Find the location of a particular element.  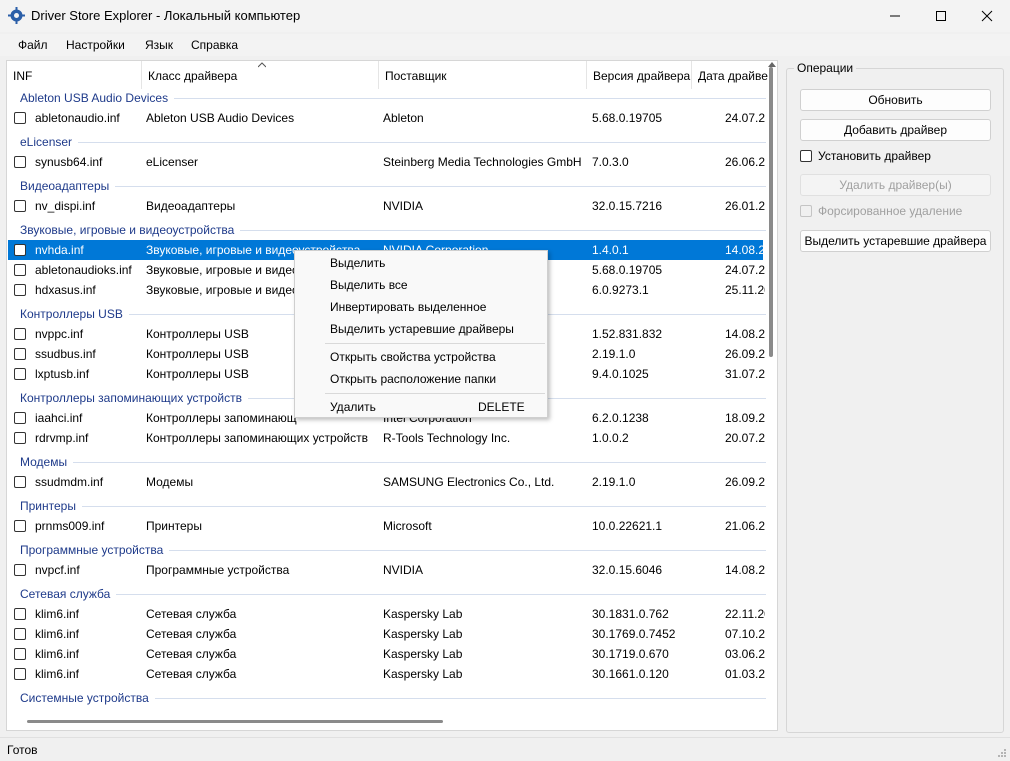

column-header-version: Версия драйвера is located at coordinates (639, 75).